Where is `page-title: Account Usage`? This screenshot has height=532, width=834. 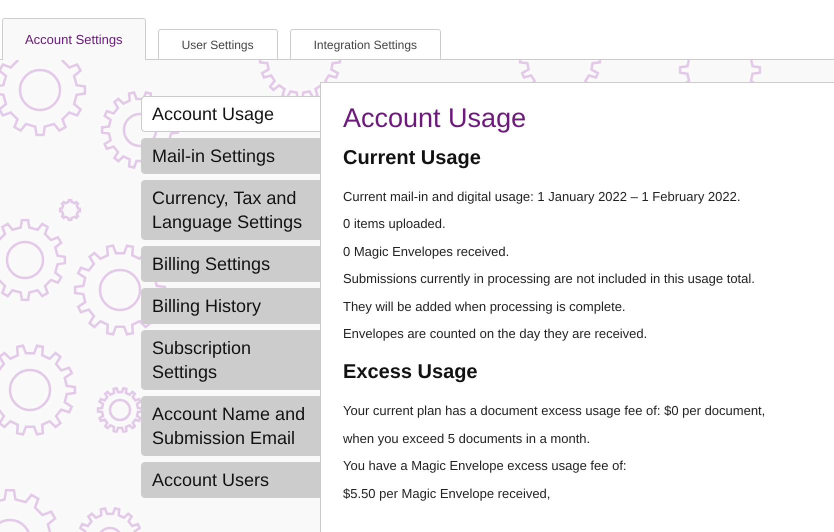
page-title: Account Usage is located at coordinates (435, 118).